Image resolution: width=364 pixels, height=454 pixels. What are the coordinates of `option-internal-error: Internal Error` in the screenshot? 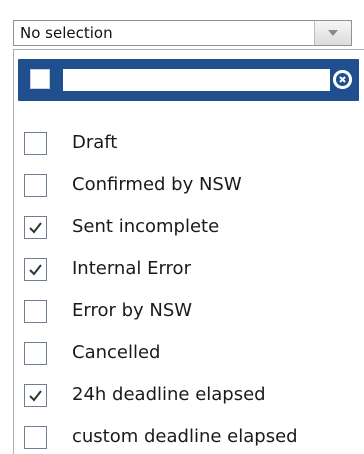 It's located at (189, 269).